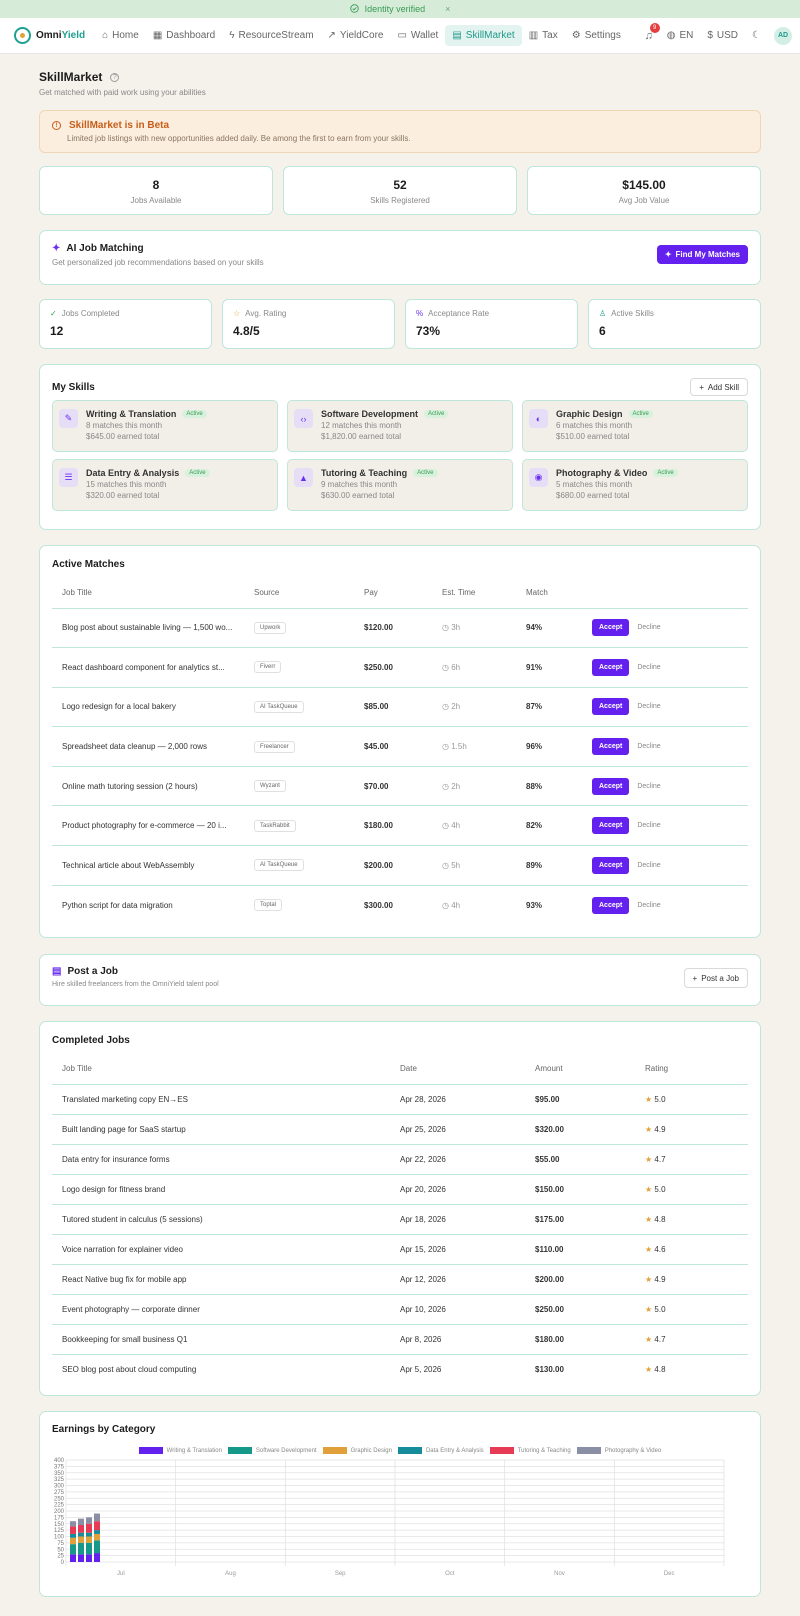 The width and height of the screenshot is (800, 1616). What do you see at coordinates (580, 1249) in the screenshot?
I see `job-amount: $110.00` at bounding box center [580, 1249].